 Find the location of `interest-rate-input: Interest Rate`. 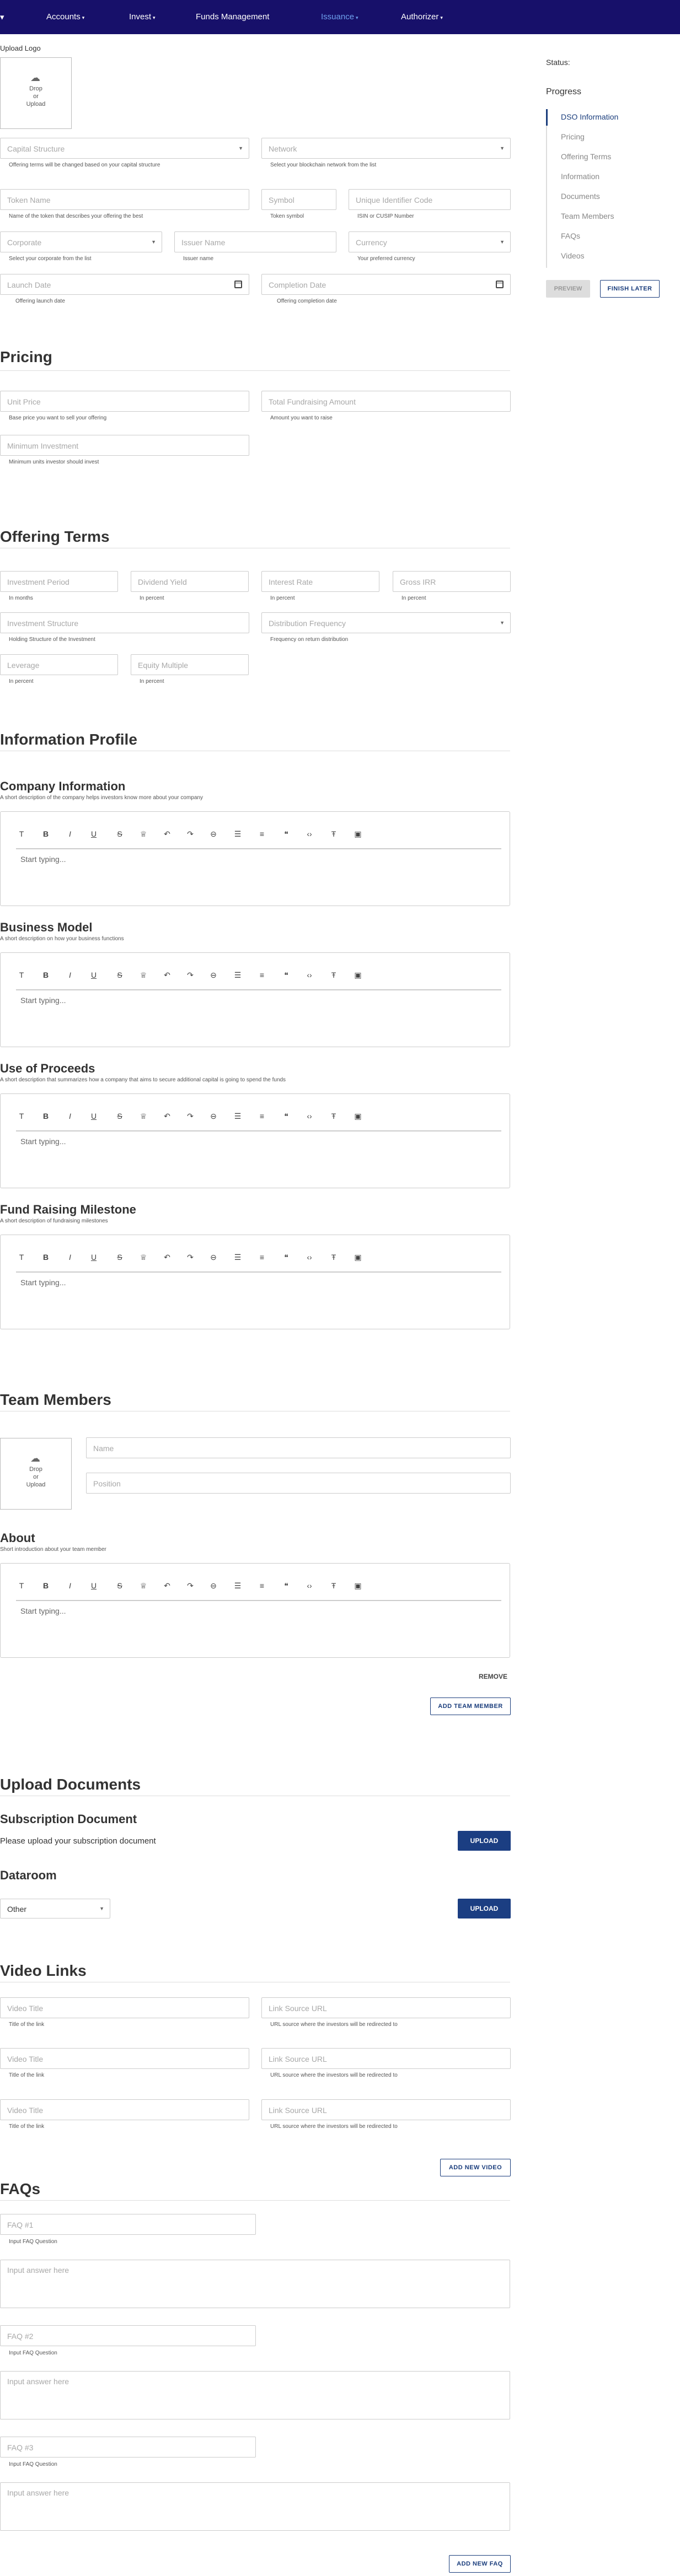

interest-rate-input: Interest Rate is located at coordinates (320, 581).